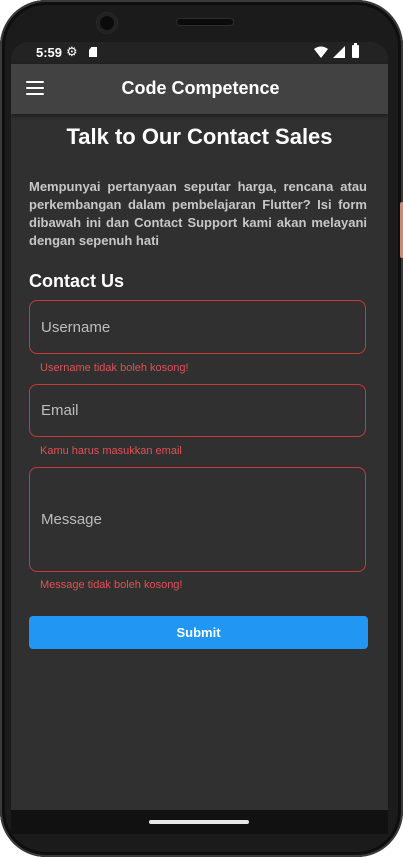 This screenshot has height=857, width=403. I want to click on sim-card-icon, so click(93, 52).